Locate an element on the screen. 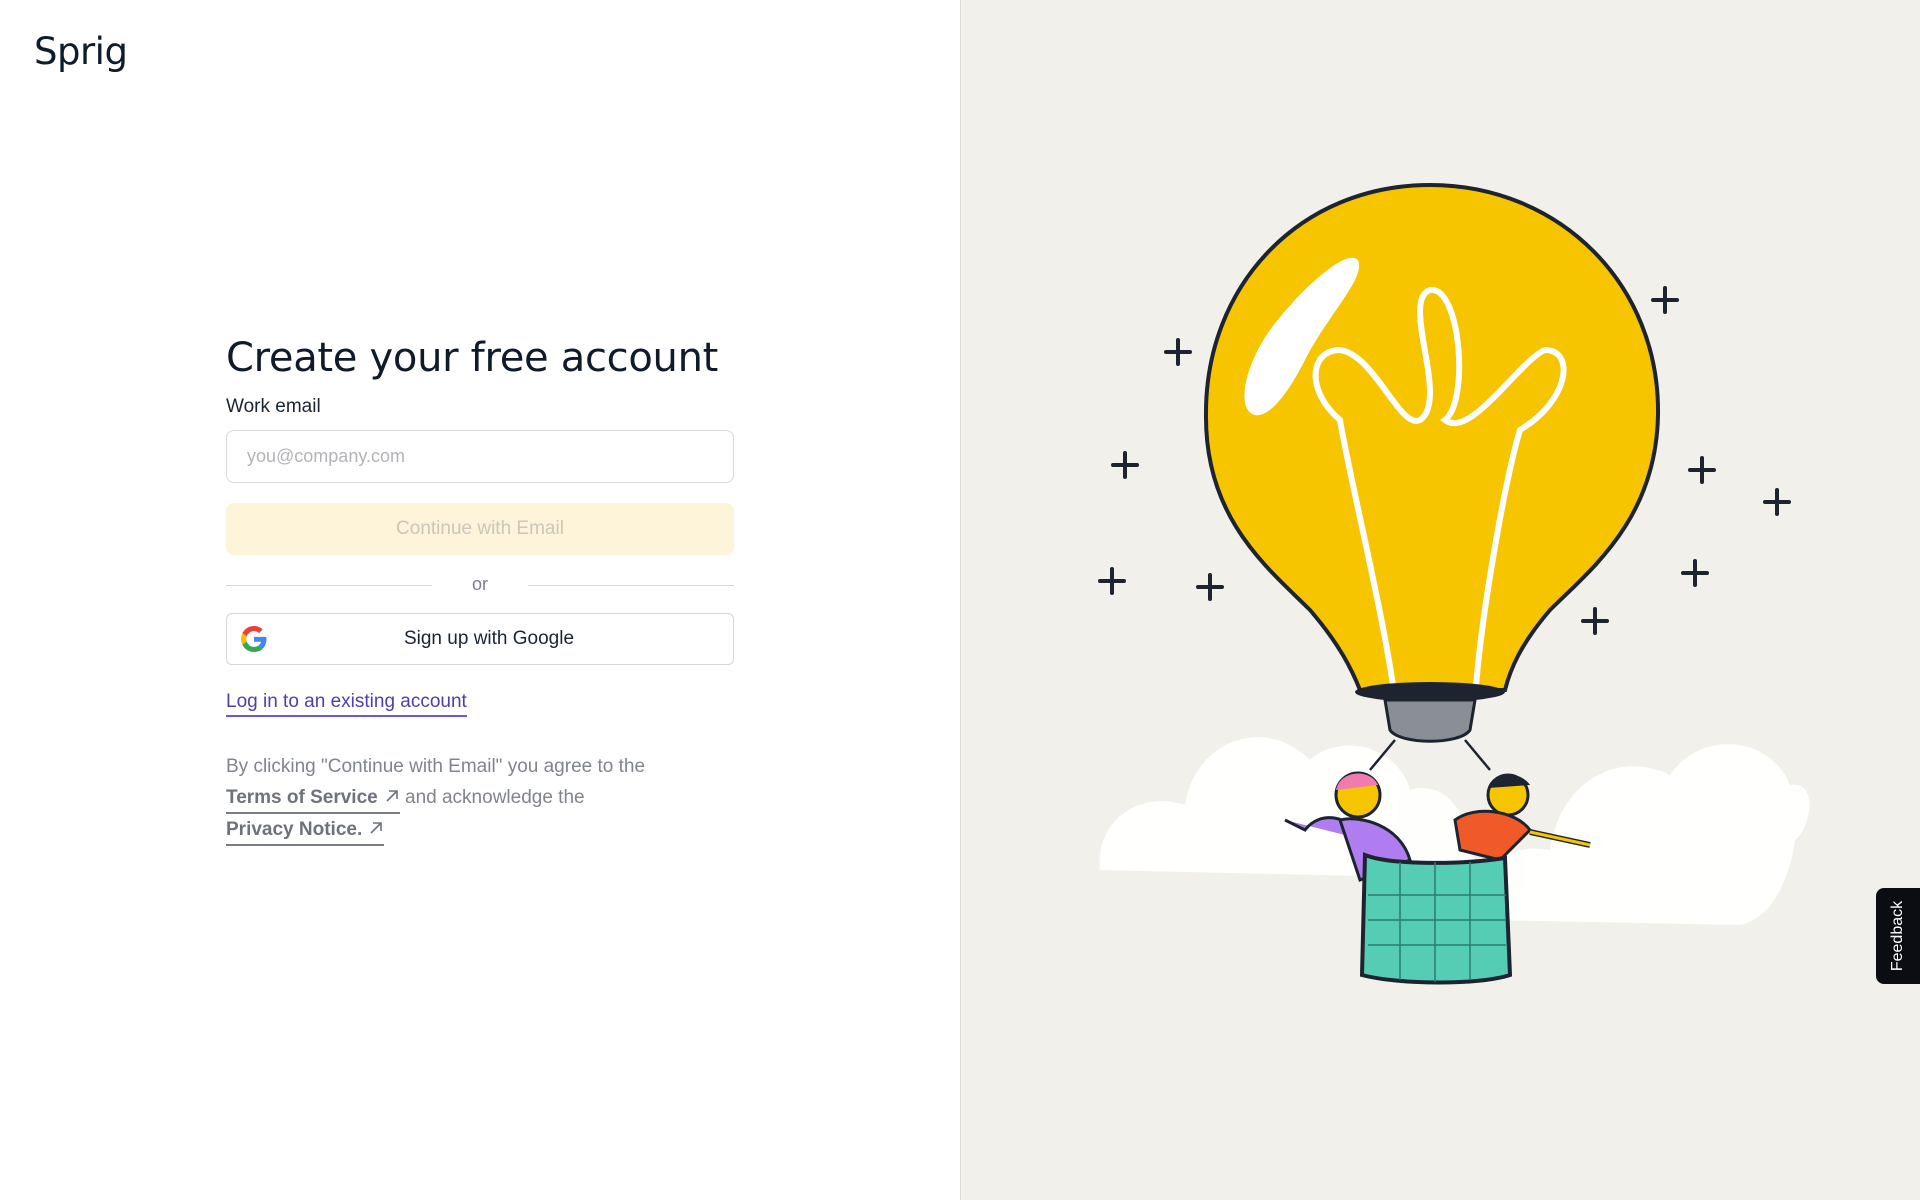 Image resolution: width=1920 pixels, height=1200 pixels. google-button-label: Sign up with Google is located at coordinates (489, 638).